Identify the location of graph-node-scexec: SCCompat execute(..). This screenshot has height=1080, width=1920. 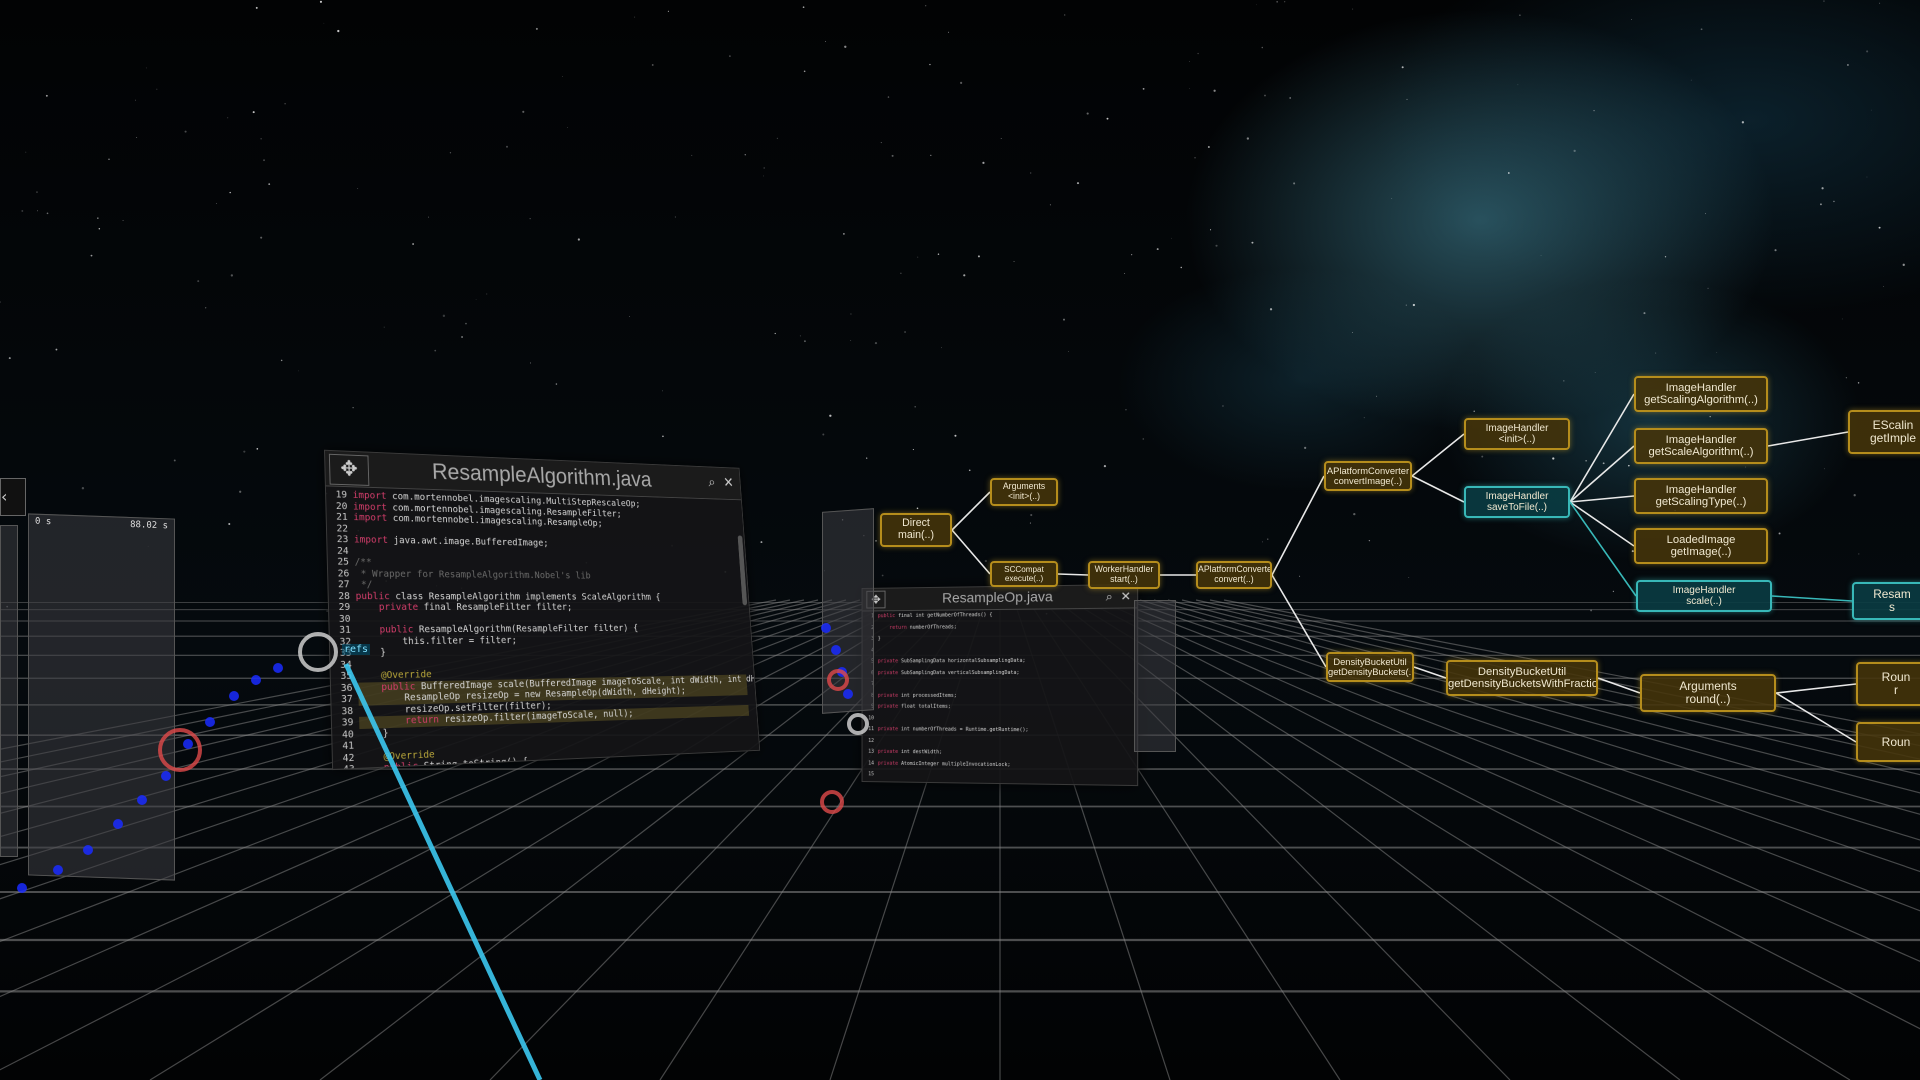
(1024, 574).